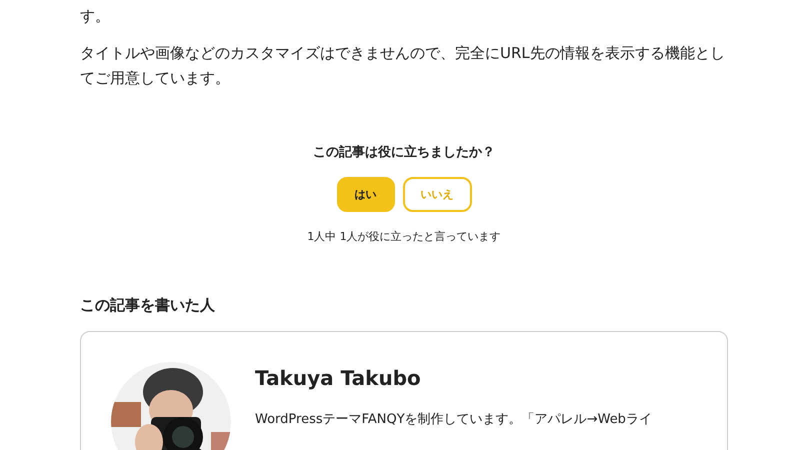 This screenshot has height=450, width=800. I want to click on author-bio: WordPressテーマFANQYを制作しています。「アパレル→Webライ, so click(453, 419).